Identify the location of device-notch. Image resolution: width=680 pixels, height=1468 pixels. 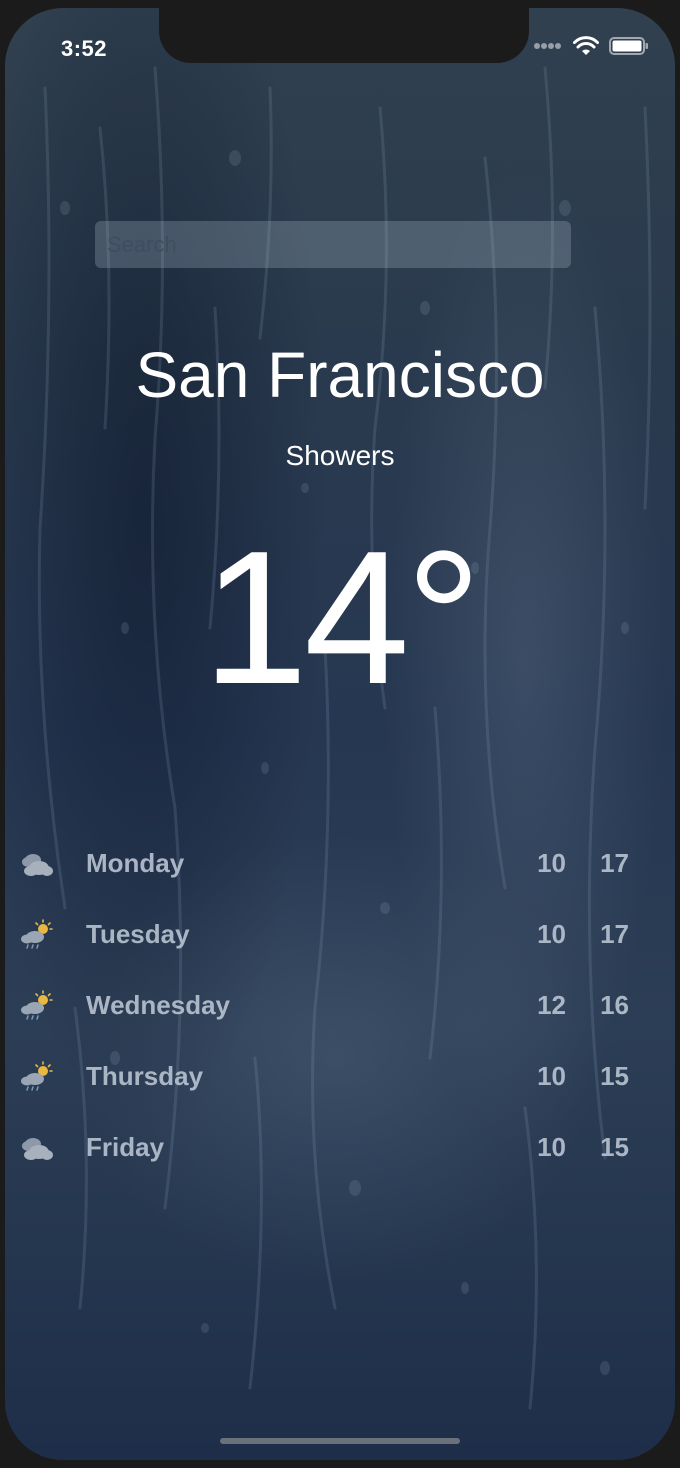
(344, 35).